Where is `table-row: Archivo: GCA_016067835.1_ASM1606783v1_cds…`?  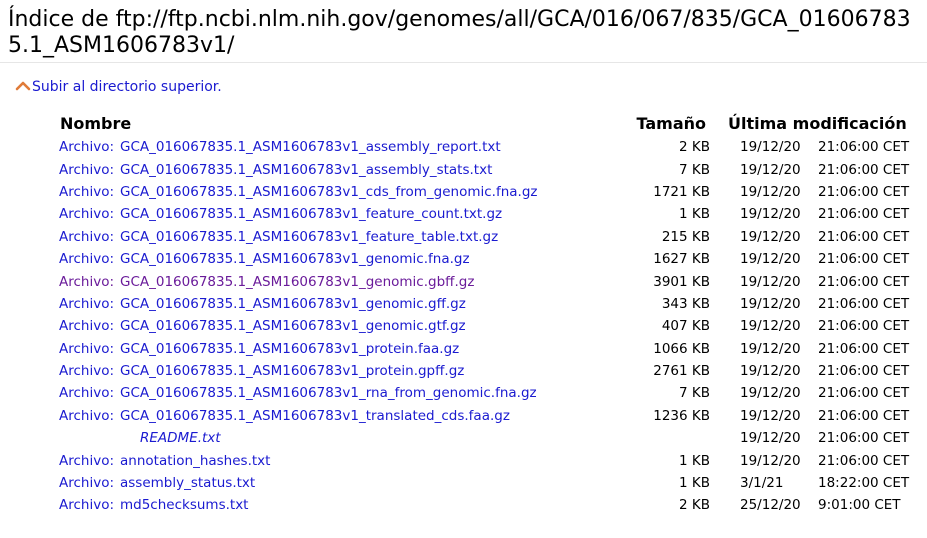
table-row: Archivo: GCA_016067835.1_ASM1606783v1_cds… is located at coordinates (482, 192).